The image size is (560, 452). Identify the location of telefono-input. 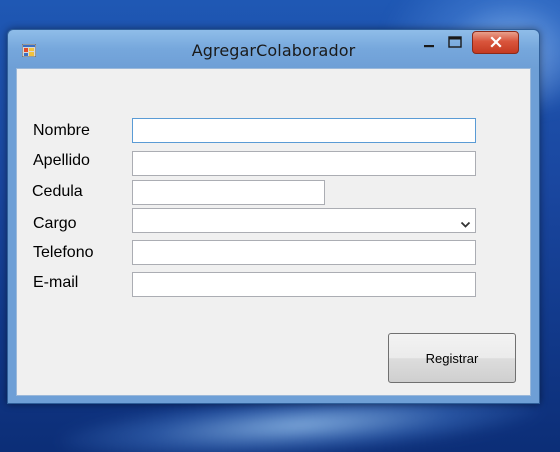
(304, 252).